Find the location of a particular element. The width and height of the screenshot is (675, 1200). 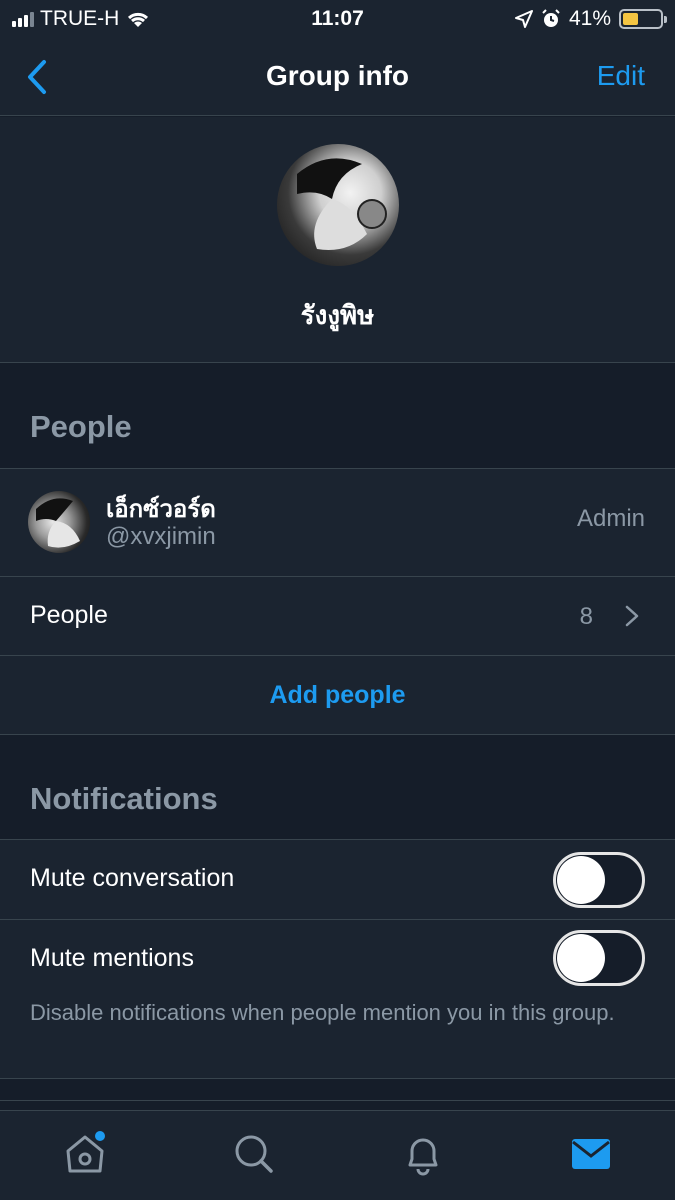

status-bar: TRUE-H 11:07 41% is located at coordinates (337, 19).